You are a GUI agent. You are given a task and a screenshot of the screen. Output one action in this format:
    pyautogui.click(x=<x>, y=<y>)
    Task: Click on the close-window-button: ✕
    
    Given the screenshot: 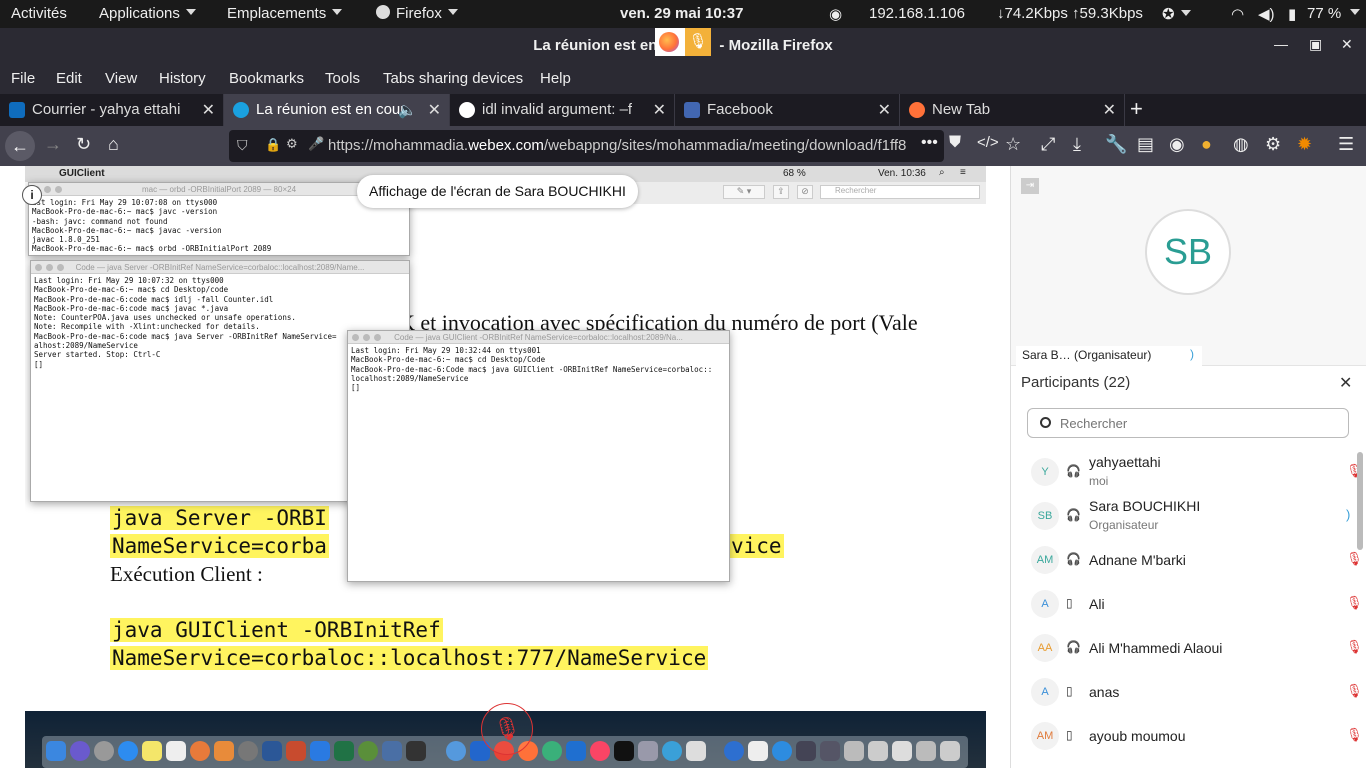 What is the action you would take?
    pyautogui.click(x=1347, y=44)
    